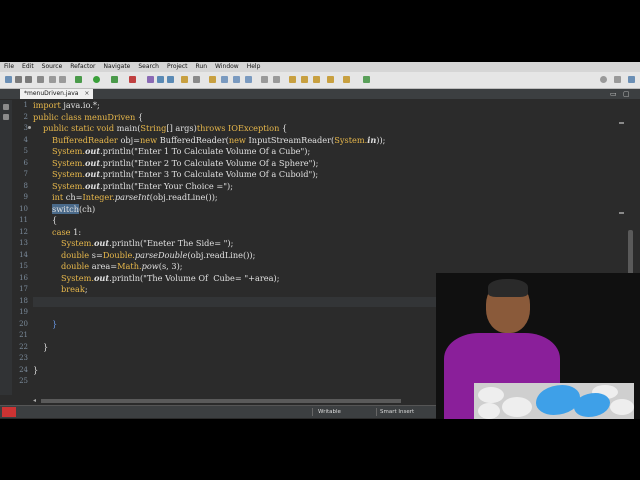  What do you see at coordinates (29, 127) in the screenshot?
I see `fold-marker-icon` at bounding box center [29, 127].